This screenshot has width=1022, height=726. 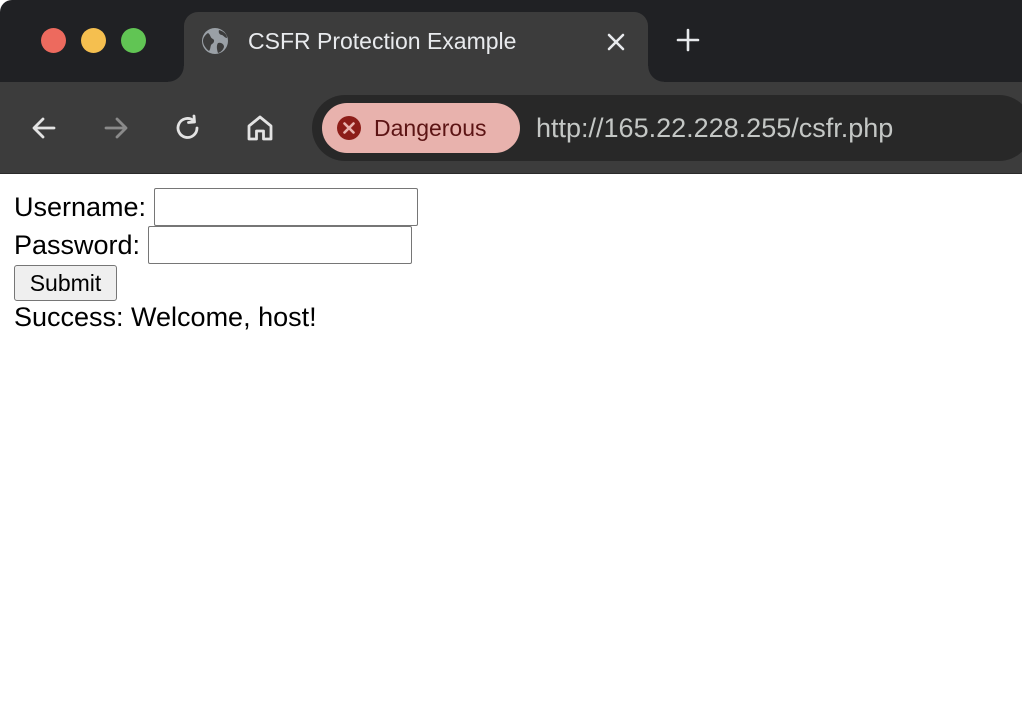 I want to click on password-row: Password:, so click(x=213, y=245).